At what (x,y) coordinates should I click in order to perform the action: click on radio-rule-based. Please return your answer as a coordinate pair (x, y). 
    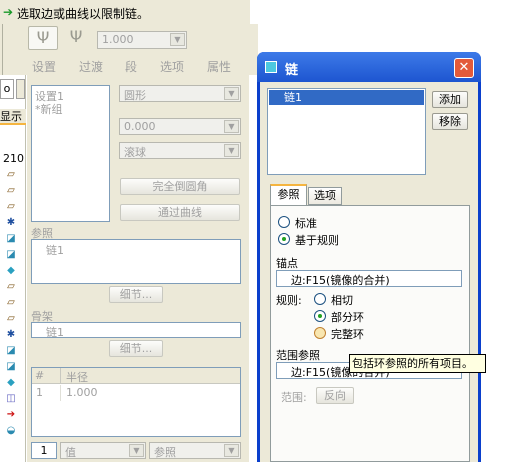
    Looking at the image, I should click on (284, 239).